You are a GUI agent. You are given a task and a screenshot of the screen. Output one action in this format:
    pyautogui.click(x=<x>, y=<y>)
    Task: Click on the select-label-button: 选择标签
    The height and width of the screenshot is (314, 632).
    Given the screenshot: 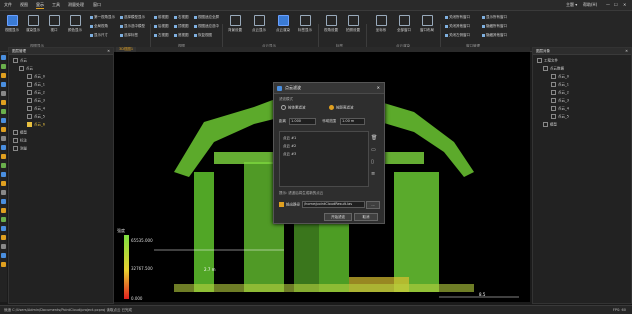 What is the action you would take?
    pyautogui.click(x=129, y=35)
    